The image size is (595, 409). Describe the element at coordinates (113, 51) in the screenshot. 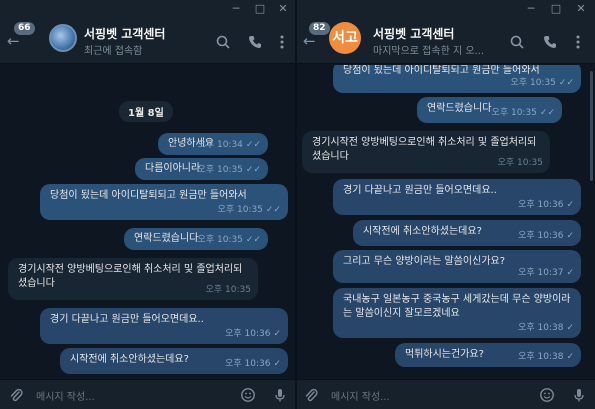

I see `chat-status: 최근에 접속함` at that location.